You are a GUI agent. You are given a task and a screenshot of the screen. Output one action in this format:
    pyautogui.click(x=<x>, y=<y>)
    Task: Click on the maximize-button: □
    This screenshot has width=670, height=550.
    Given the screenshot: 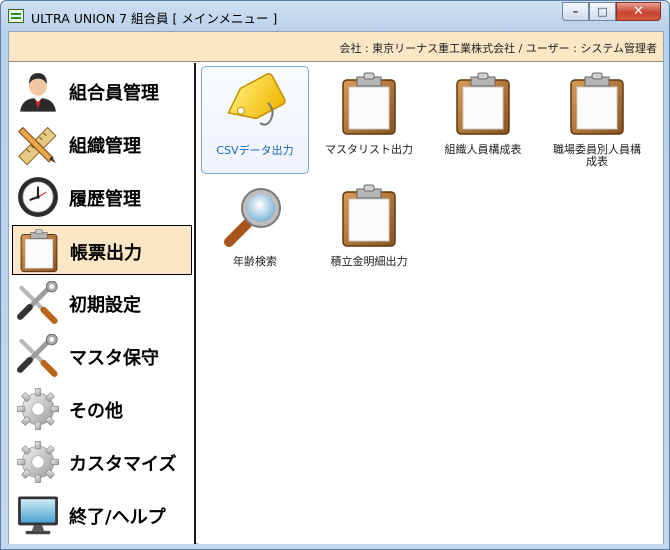 What is the action you would take?
    pyautogui.click(x=602, y=11)
    